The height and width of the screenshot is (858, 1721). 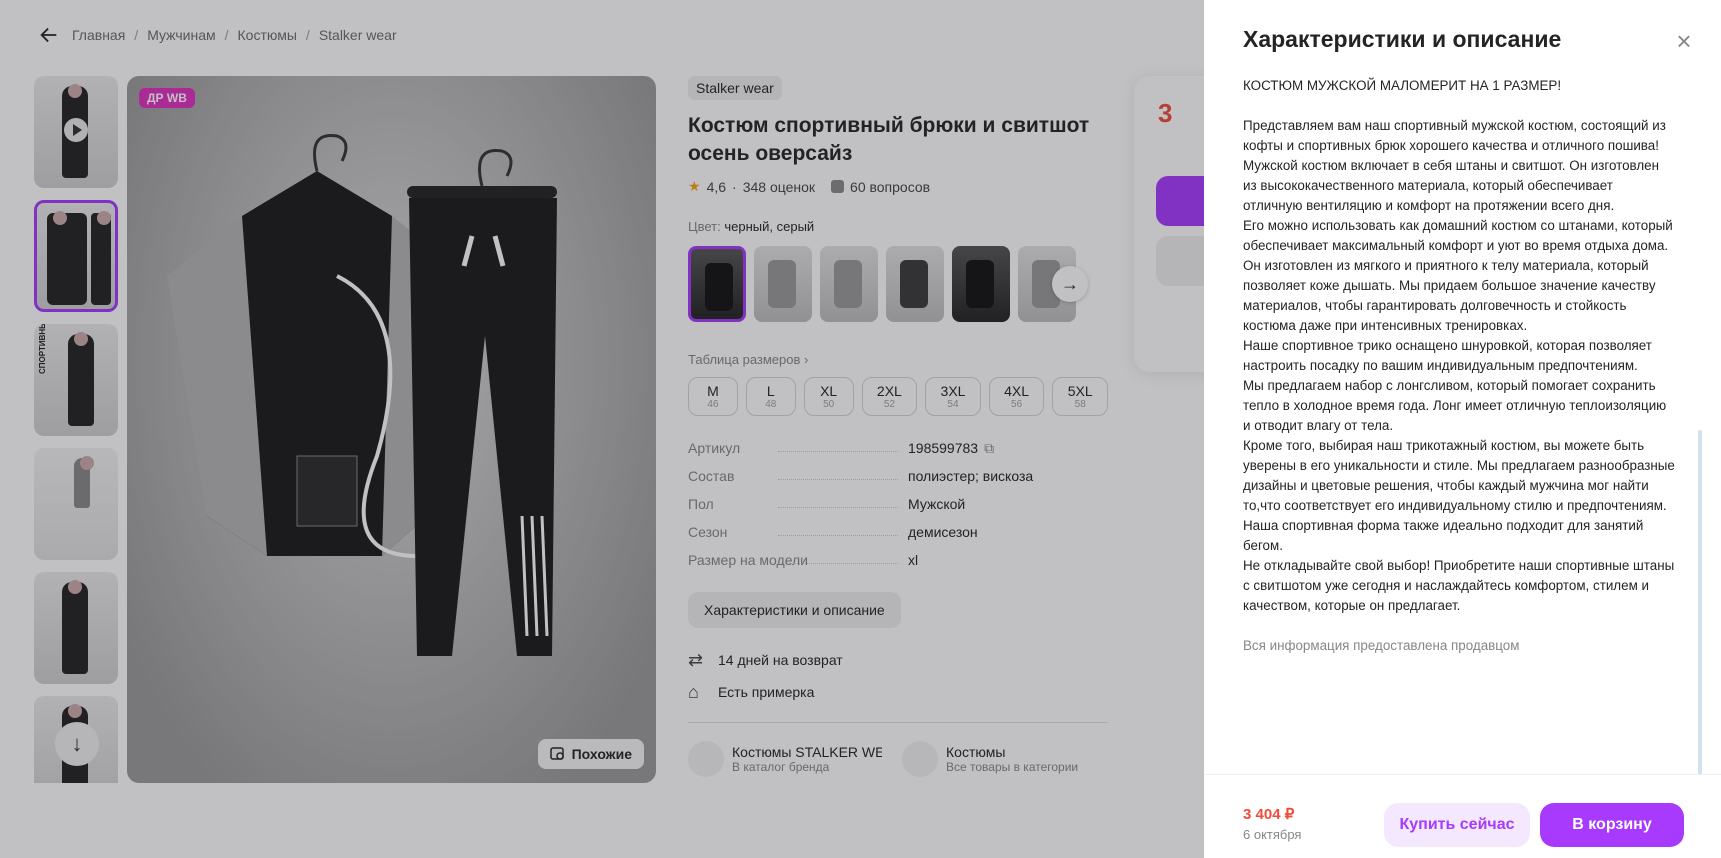 I want to click on delivery-date: 6 октября, so click(x=1272, y=834).